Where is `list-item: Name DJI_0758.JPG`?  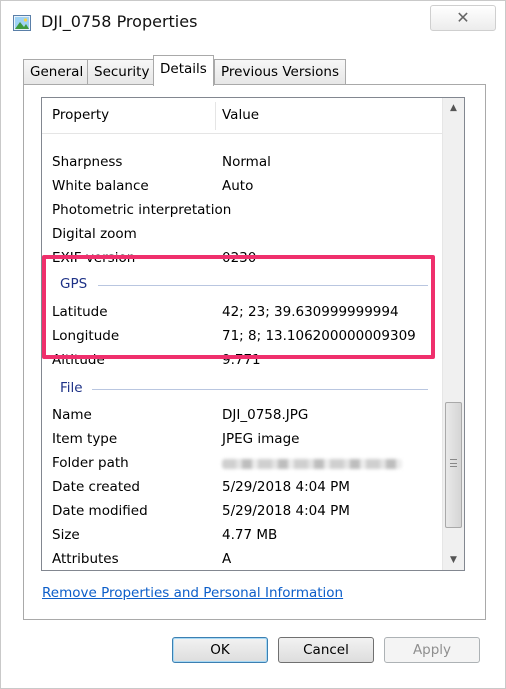
list-item: Name DJI_0758.JPG is located at coordinates (242, 415).